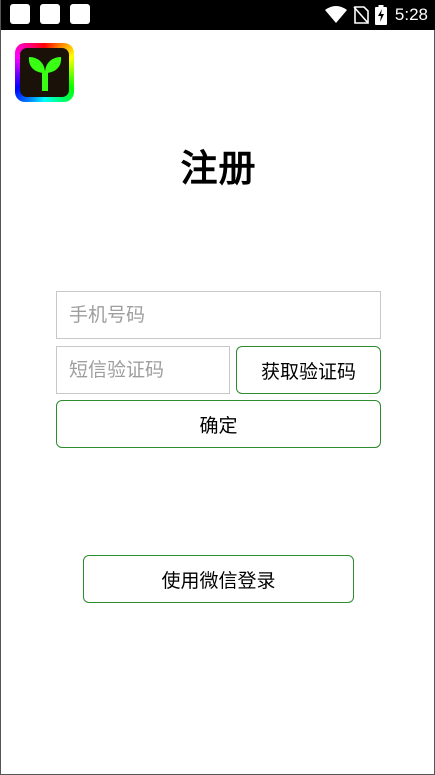 The image size is (435, 775). Describe the element at coordinates (143, 370) in the screenshot. I see `sms-code-input` at that location.